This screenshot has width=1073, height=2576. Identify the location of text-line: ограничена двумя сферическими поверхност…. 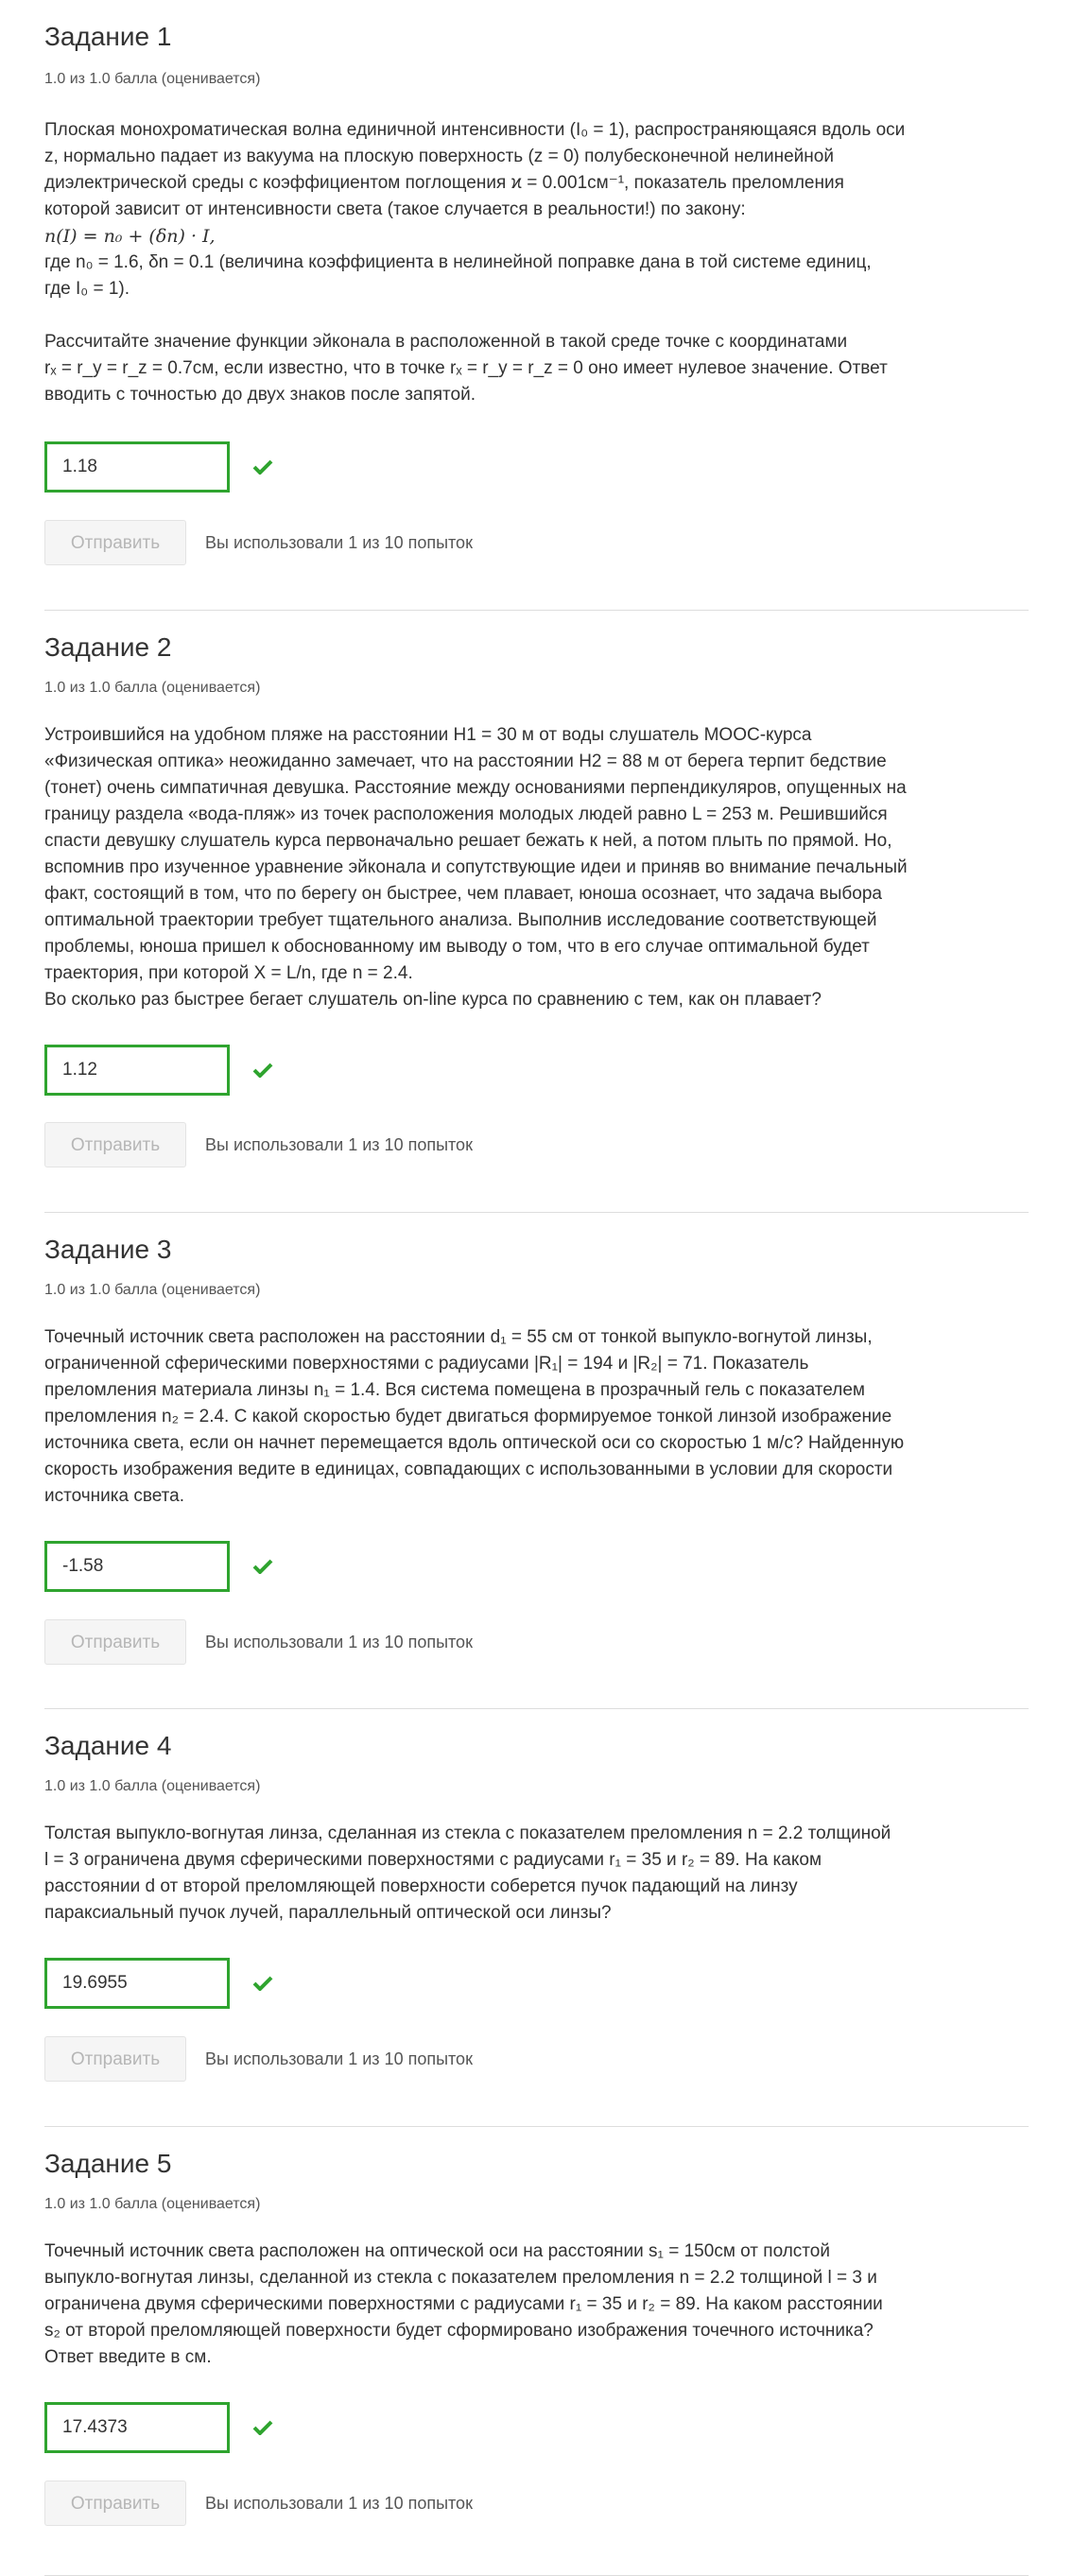
(463, 2304).